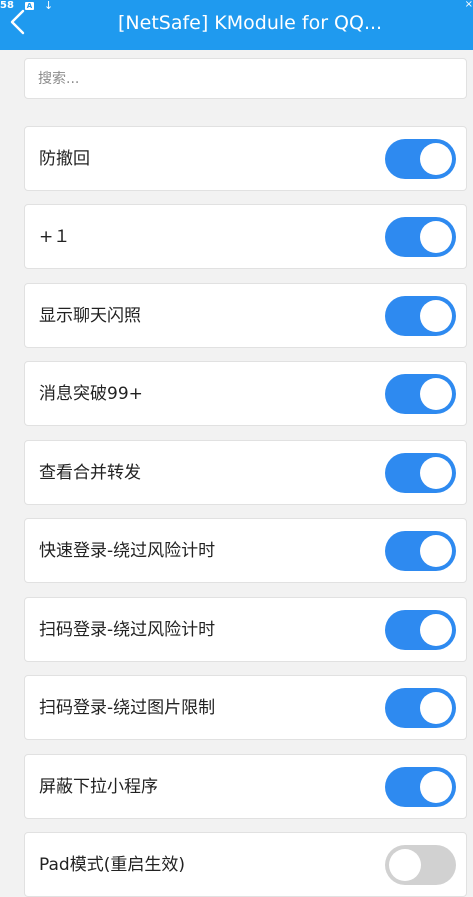  Describe the element at coordinates (469, 5) in the screenshot. I see `status-close-icon: ×` at that location.